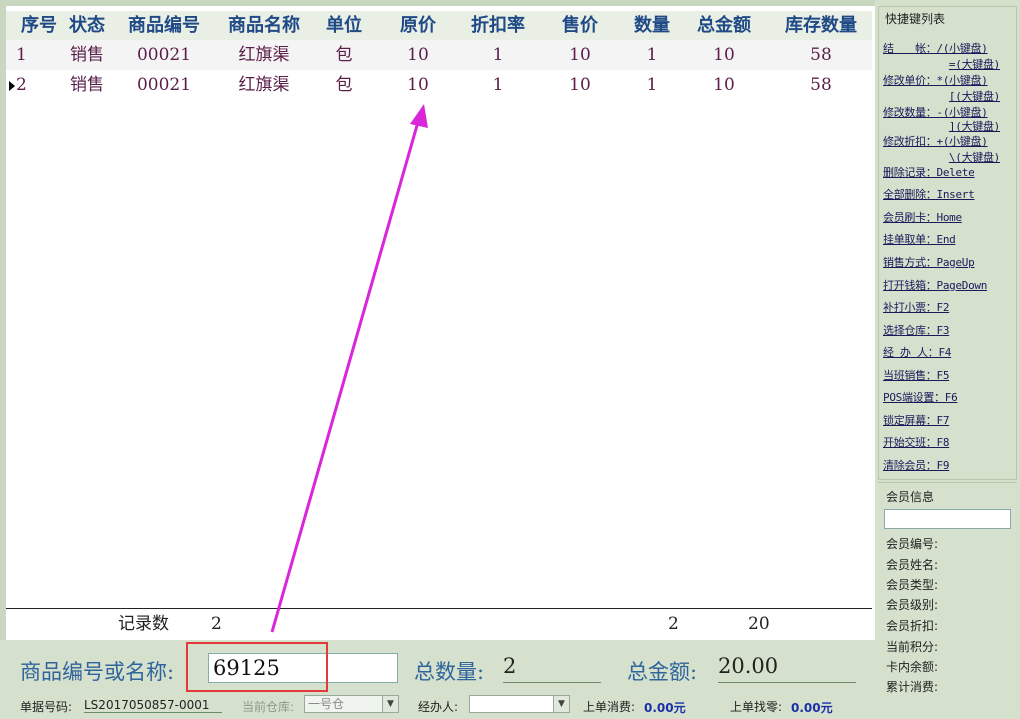  What do you see at coordinates (974, 126) in the screenshot?
I see `shortcut-edit-qty-alt: ](大键盘)` at bounding box center [974, 126].